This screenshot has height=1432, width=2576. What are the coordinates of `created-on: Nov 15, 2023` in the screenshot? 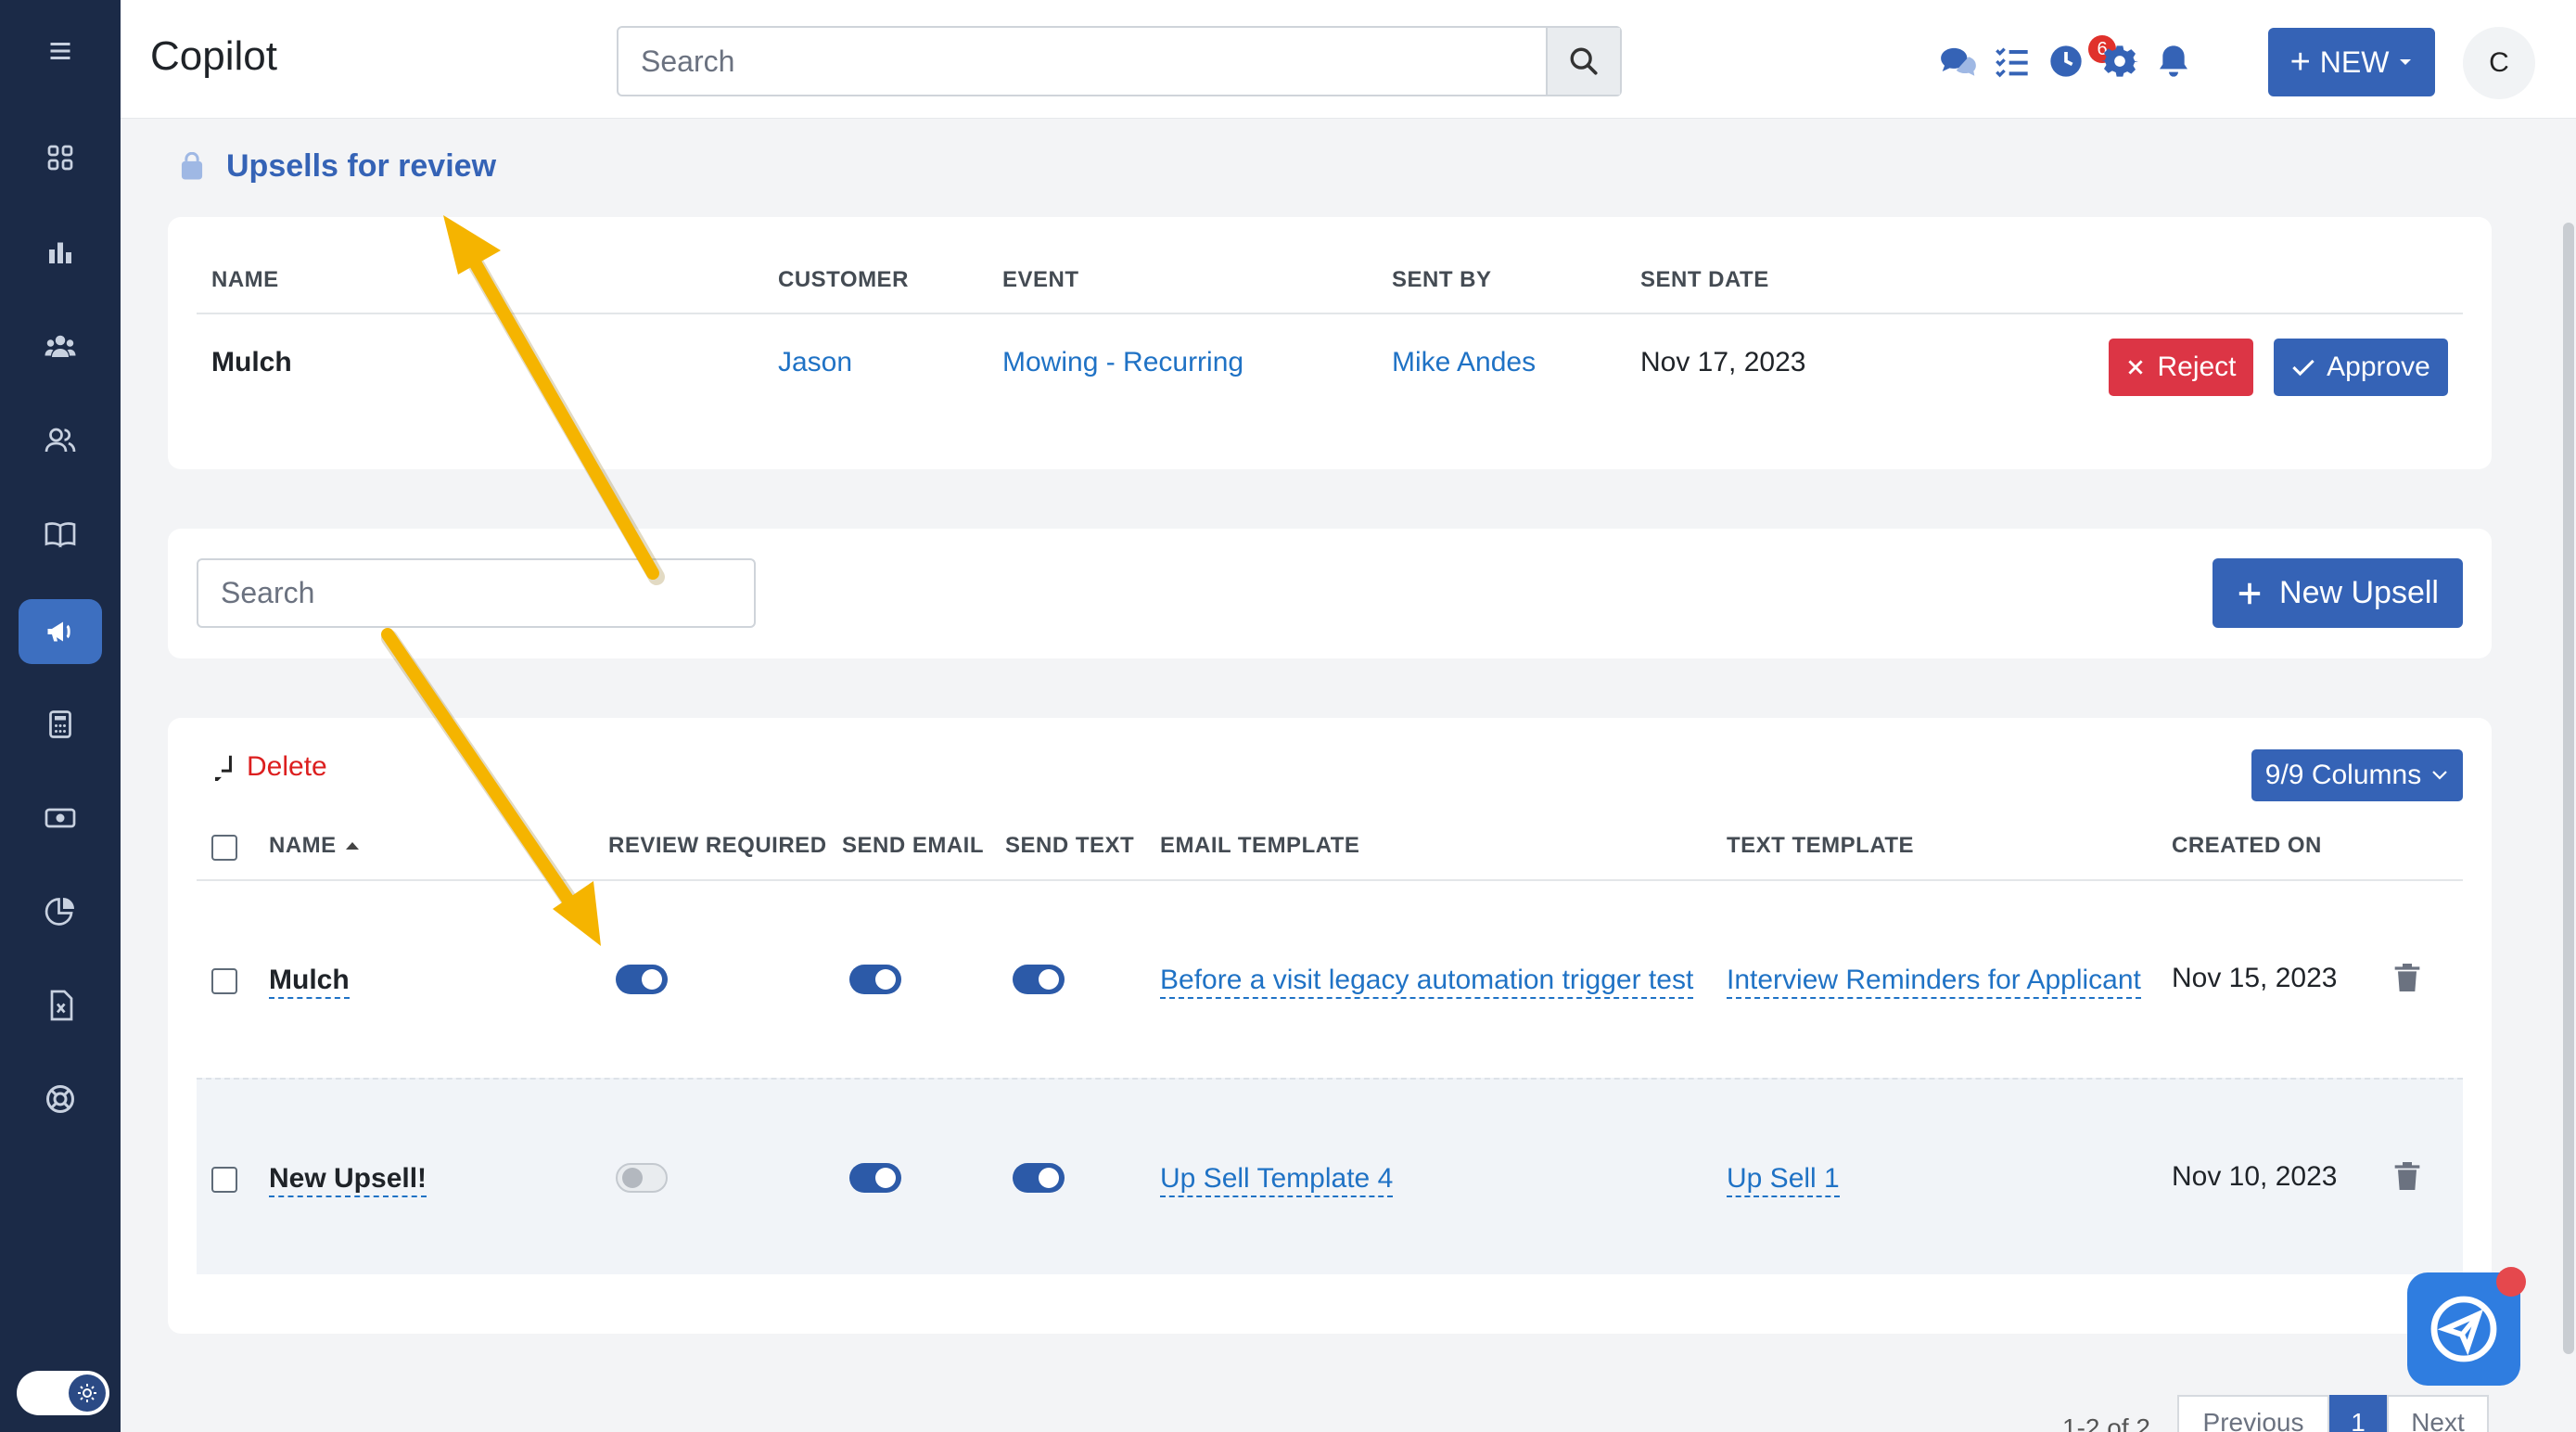 It's located at (2255, 978).